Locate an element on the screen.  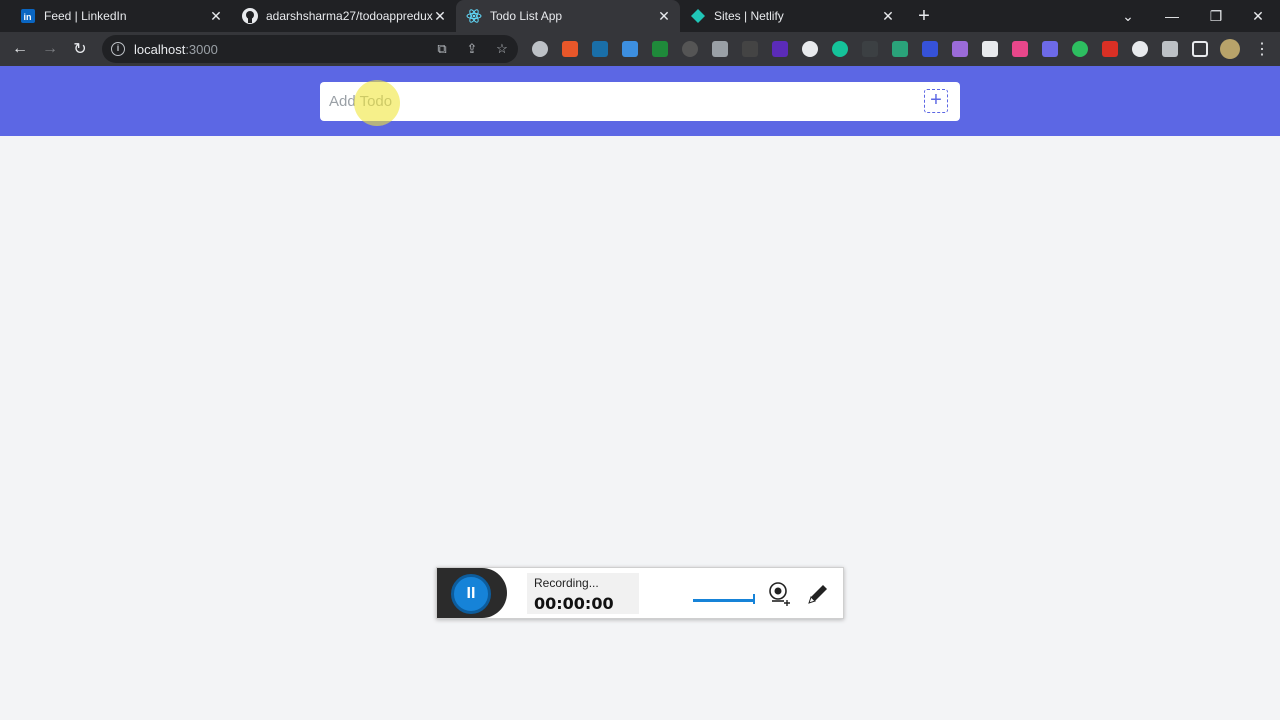
tab-title: Todo List App is located at coordinates (526, 16).